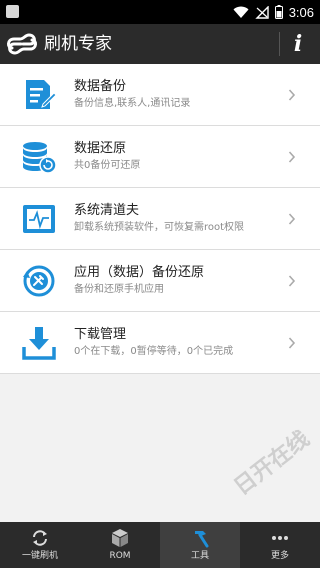 The width and height of the screenshot is (320, 568). I want to click on database-restore-icon, so click(40, 158).